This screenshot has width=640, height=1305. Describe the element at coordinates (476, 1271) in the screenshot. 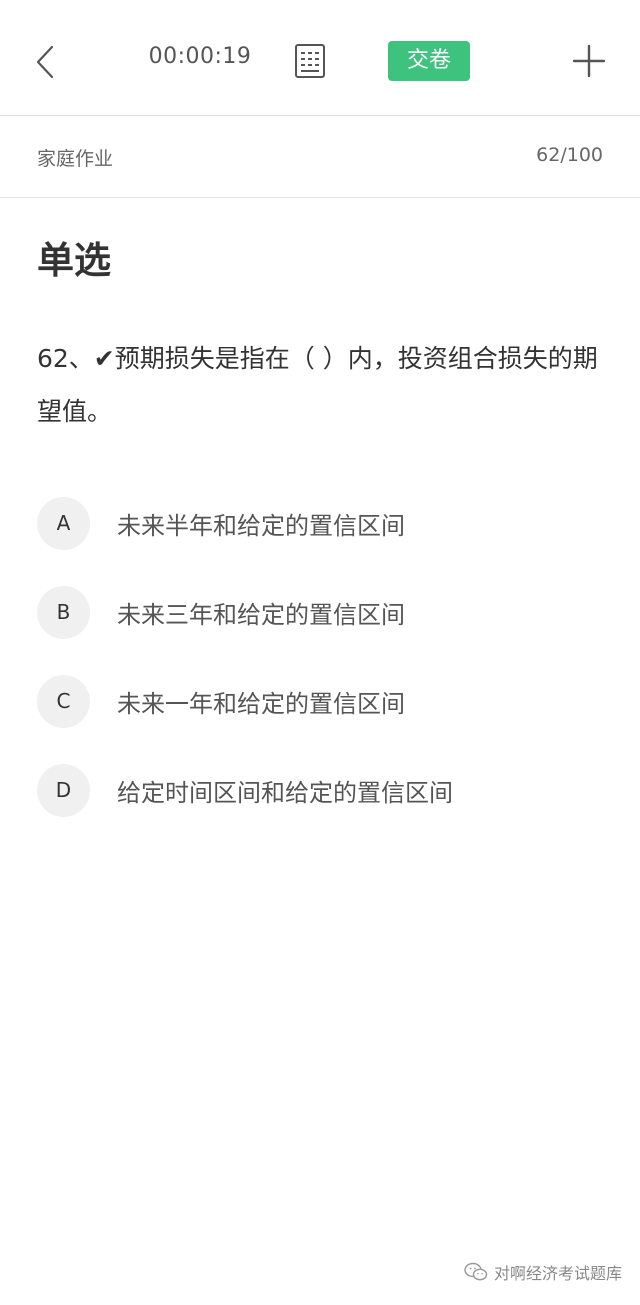

I see `wechat-icon` at that location.